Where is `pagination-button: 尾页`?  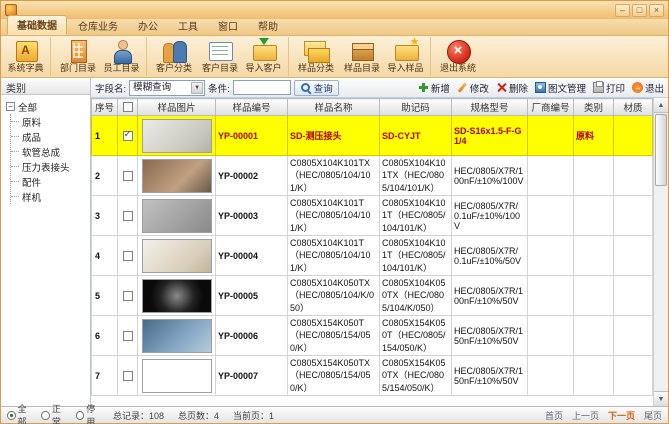 pagination-button: 尾页 is located at coordinates (653, 415).